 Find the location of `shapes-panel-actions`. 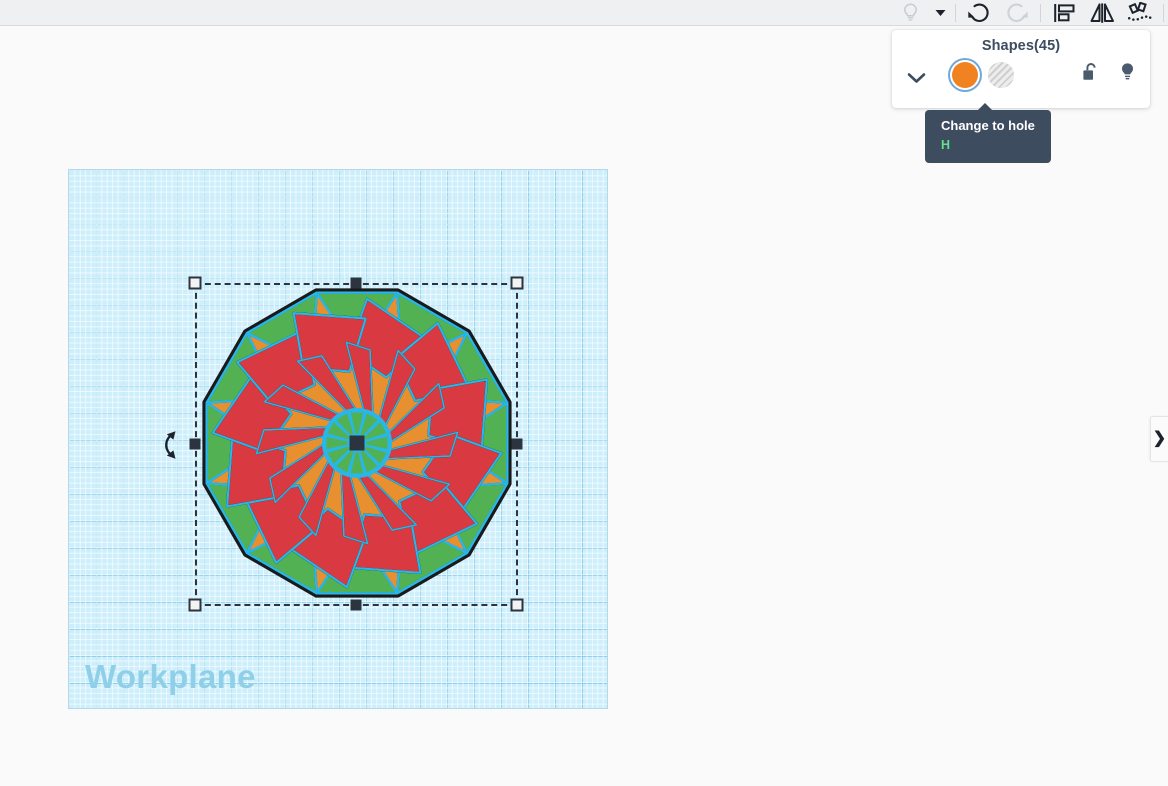

shapes-panel-actions is located at coordinates (1109, 72).